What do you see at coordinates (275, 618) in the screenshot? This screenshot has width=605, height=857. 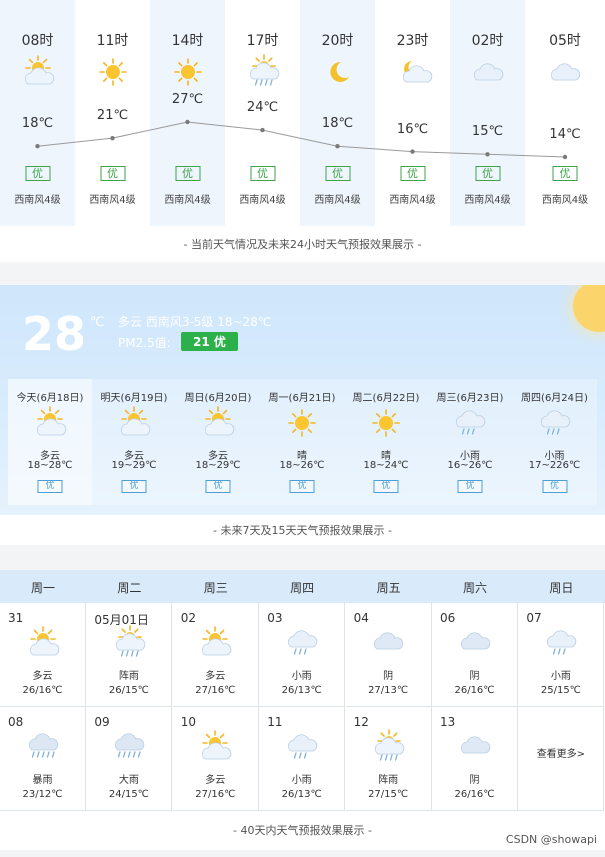 I see `calendar-date: 03` at bounding box center [275, 618].